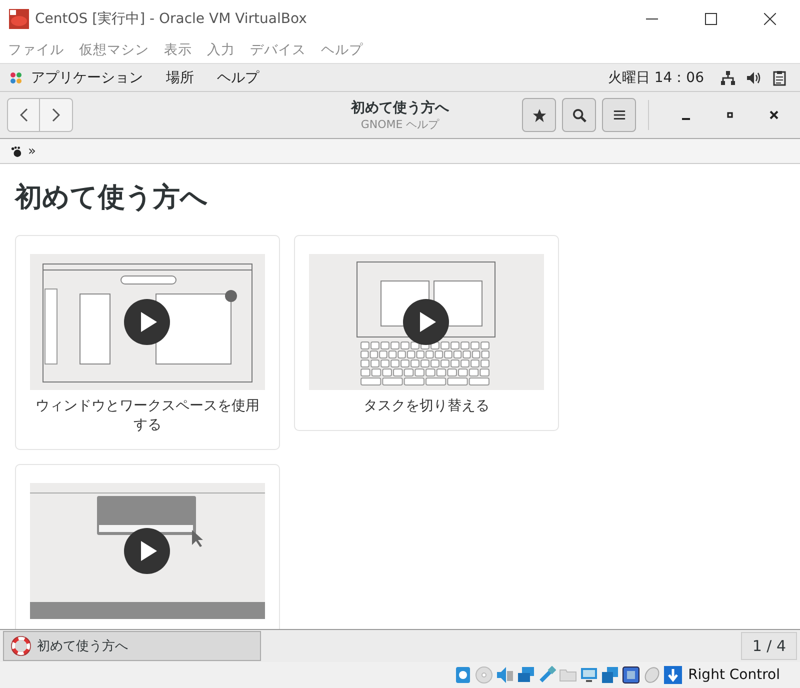  What do you see at coordinates (400, 124) in the screenshot?
I see `header-subtitle: GNOME ヘルプ` at bounding box center [400, 124].